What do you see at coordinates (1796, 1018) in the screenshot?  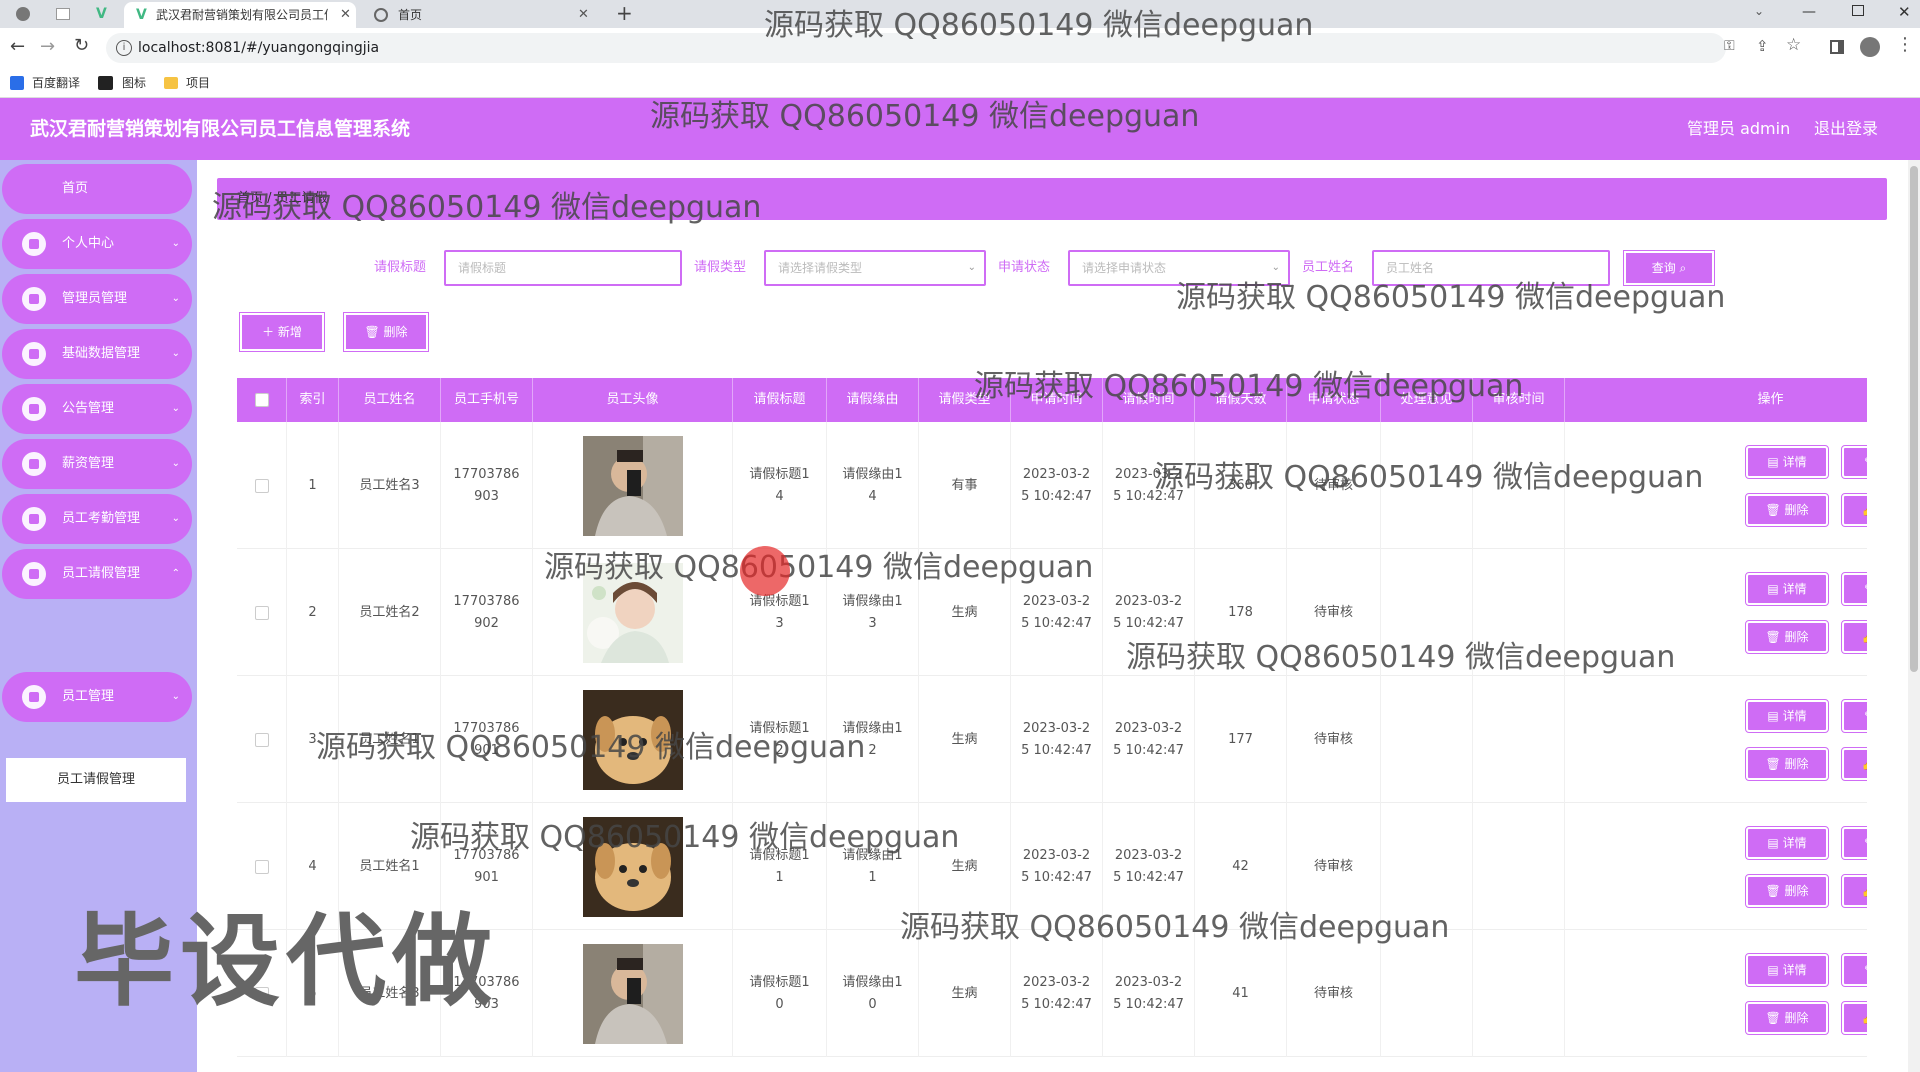 I see `delete-label: 删除` at bounding box center [1796, 1018].